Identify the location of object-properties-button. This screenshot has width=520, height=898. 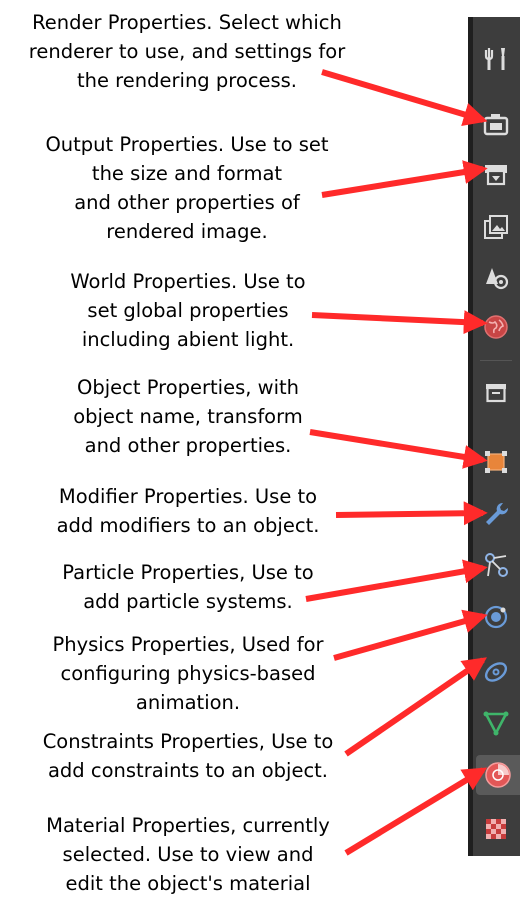
(496, 462).